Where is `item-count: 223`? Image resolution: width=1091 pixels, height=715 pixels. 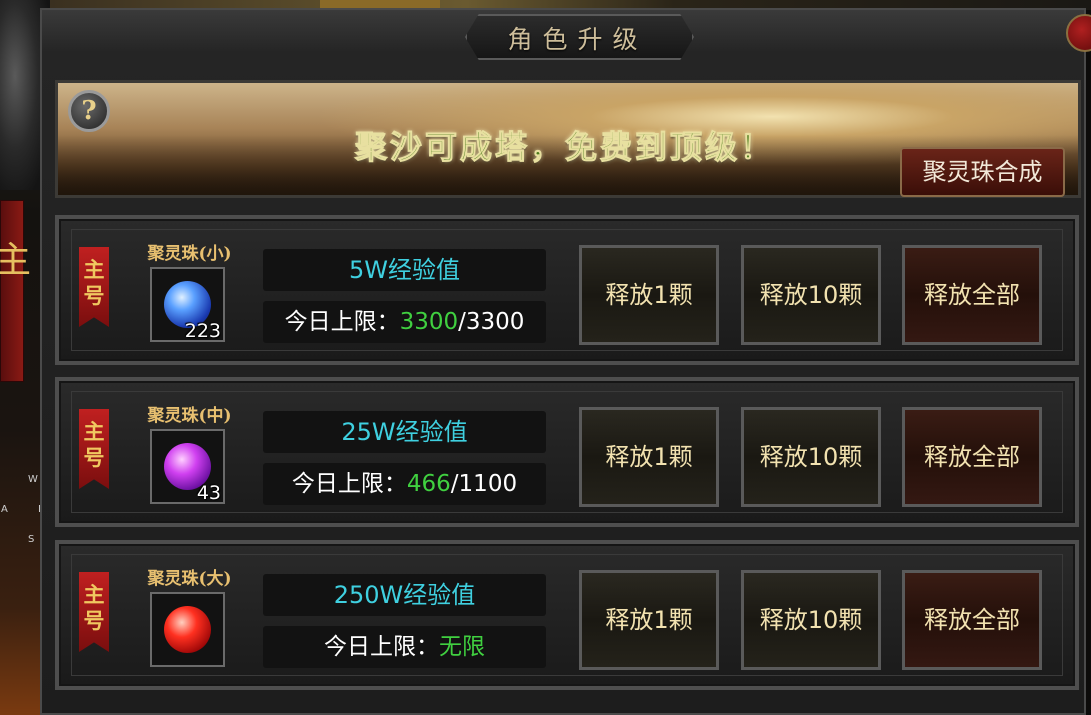
item-count: 223 is located at coordinates (202, 331).